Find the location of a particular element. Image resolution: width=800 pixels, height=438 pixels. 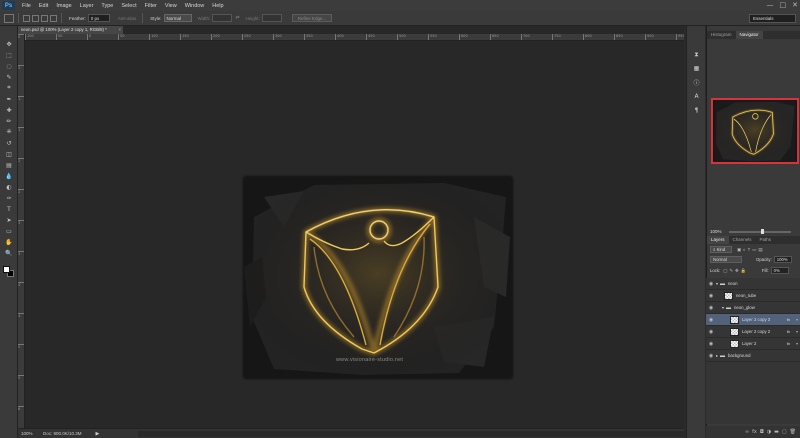

history-panel-icon: ⧗ is located at coordinates (696, 54).